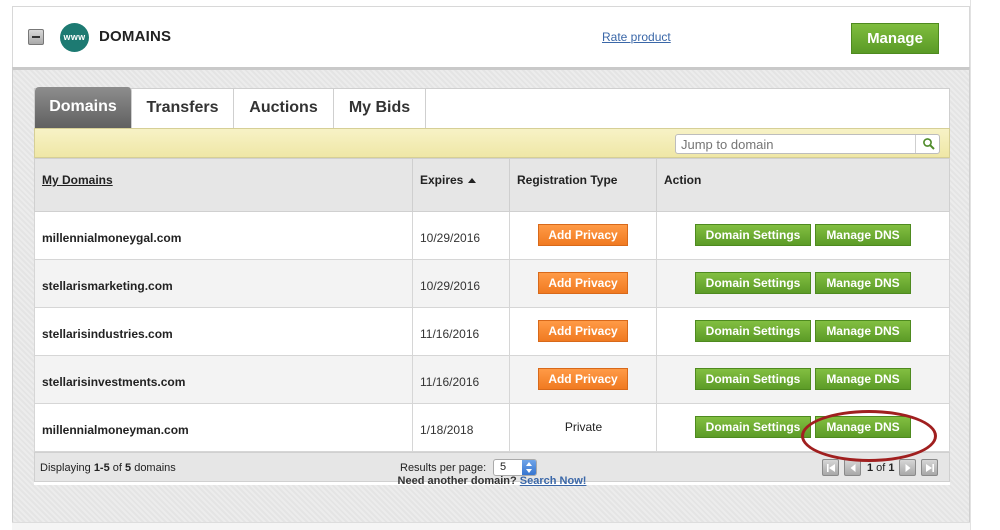  What do you see at coordinates (183, 109) in the screenshot?
I see `tab-transfers: Transfers` at bounding box center [183, 109].